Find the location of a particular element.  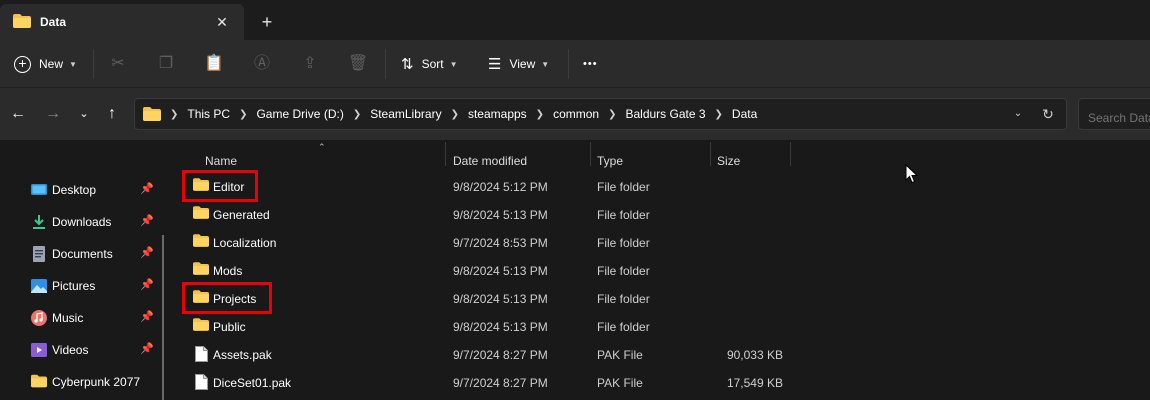

column-header-type: Type is located at coordinates (610, 159).